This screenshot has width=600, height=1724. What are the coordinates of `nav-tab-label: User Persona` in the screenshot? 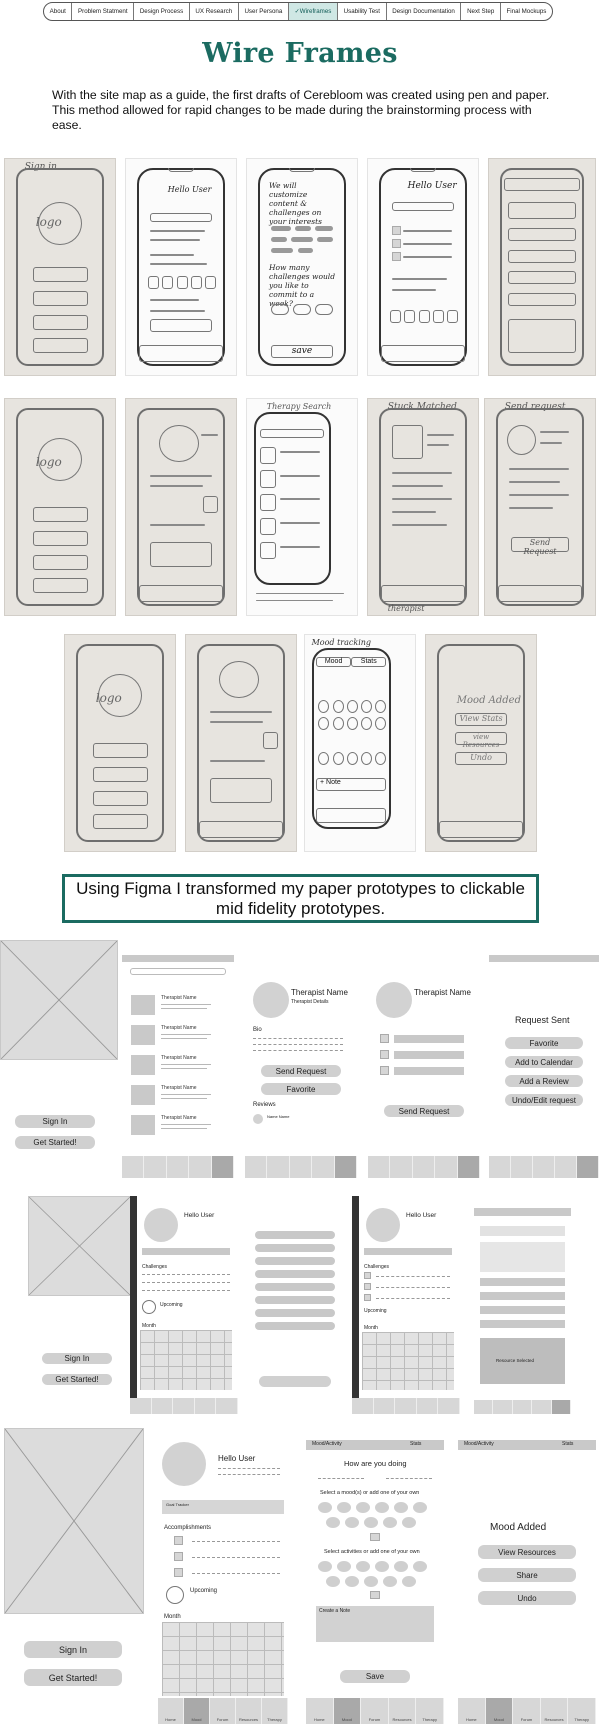 It's located at (263, 11).